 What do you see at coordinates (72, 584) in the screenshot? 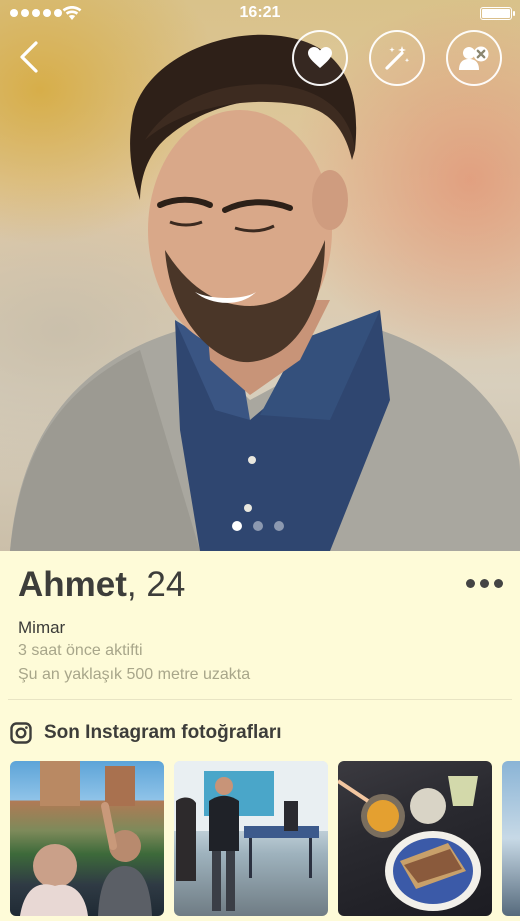
I see `profile-name: Ahmet` at bounding box center [72, 584].